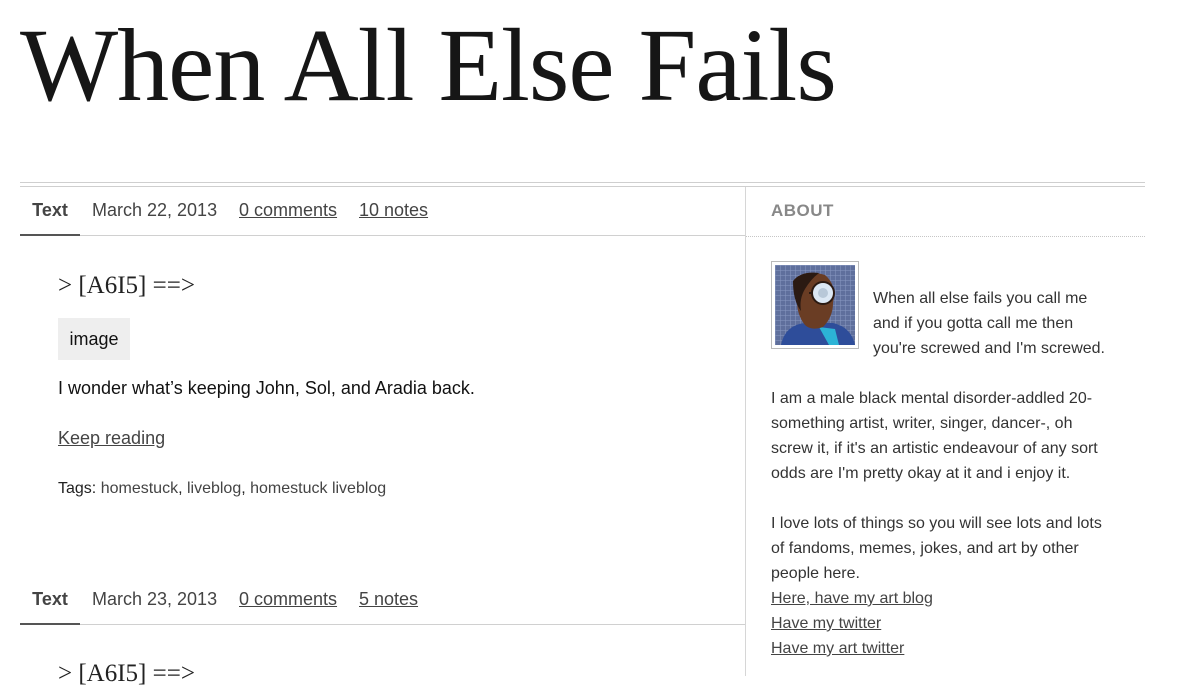 The height and width of the screenshot is (688, 1178). I want to click on post-meta-bar: Text March 22, 2013 0 comments 10 notes, so click(382, 211).